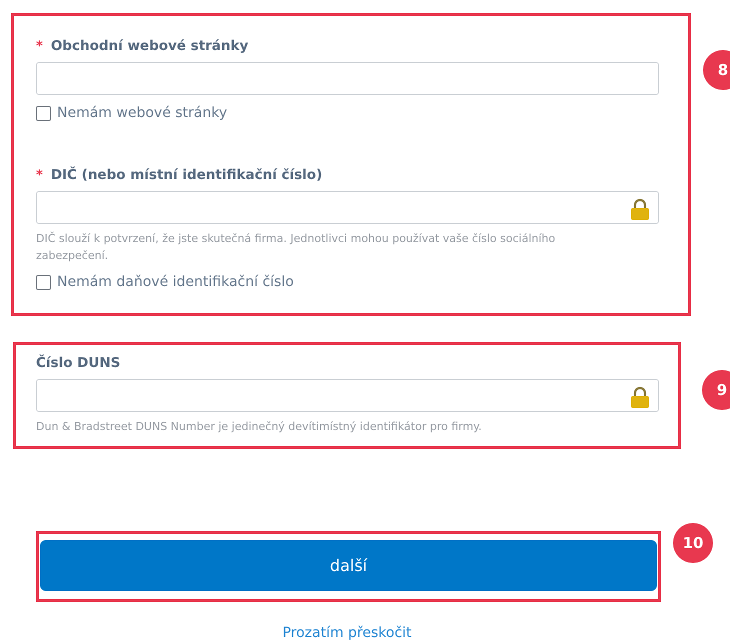 The height and width of the screenshot is (643, 730). What do you see at coordinates (259, 427) in the screenshot?
I see `help-text: Dun & Bradstreet DUNS Number je jedinečný devítimístný identifikátor pro firmy.` at bounding box center [259, 427].